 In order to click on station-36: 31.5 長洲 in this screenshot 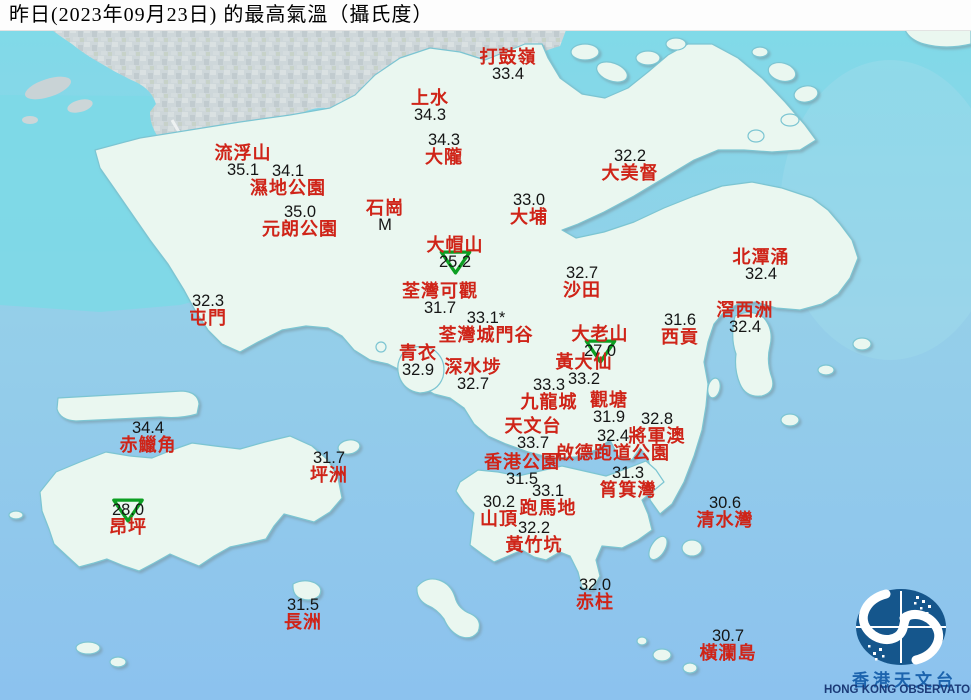, I will do `click(303, 614)`.